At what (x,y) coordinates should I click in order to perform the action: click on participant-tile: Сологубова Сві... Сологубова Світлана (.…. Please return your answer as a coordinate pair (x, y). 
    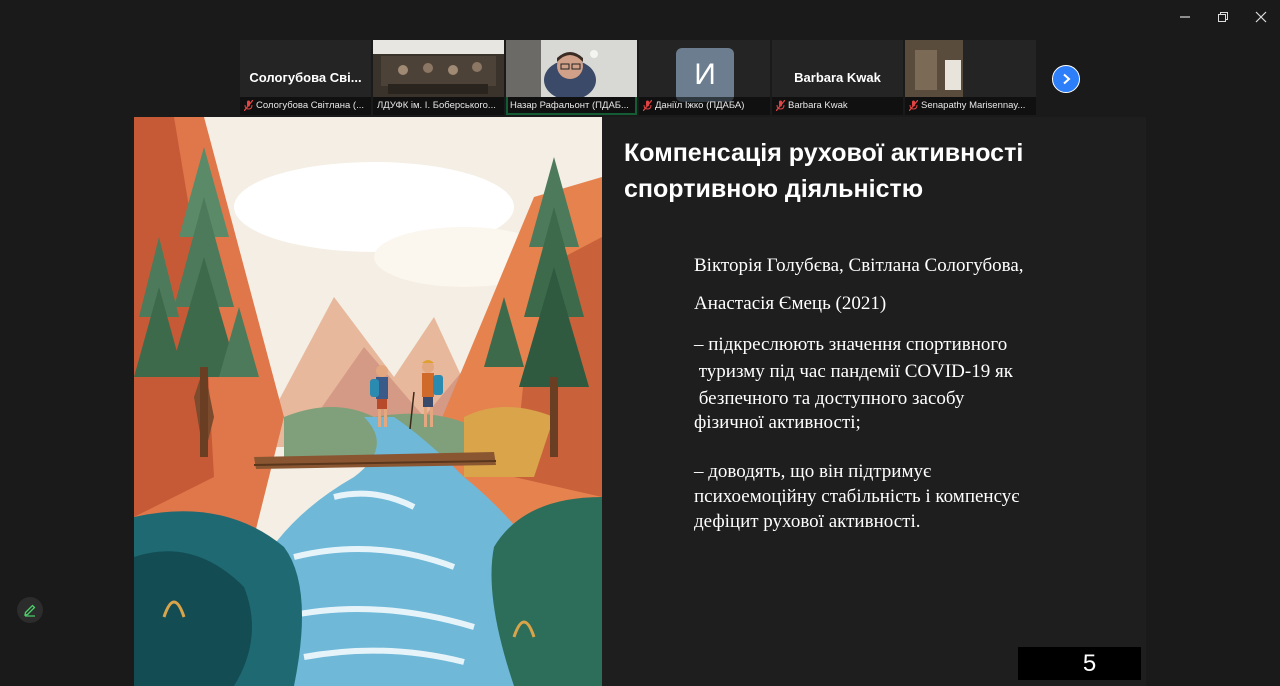
    Looking at the image, I should click on (305, 77).